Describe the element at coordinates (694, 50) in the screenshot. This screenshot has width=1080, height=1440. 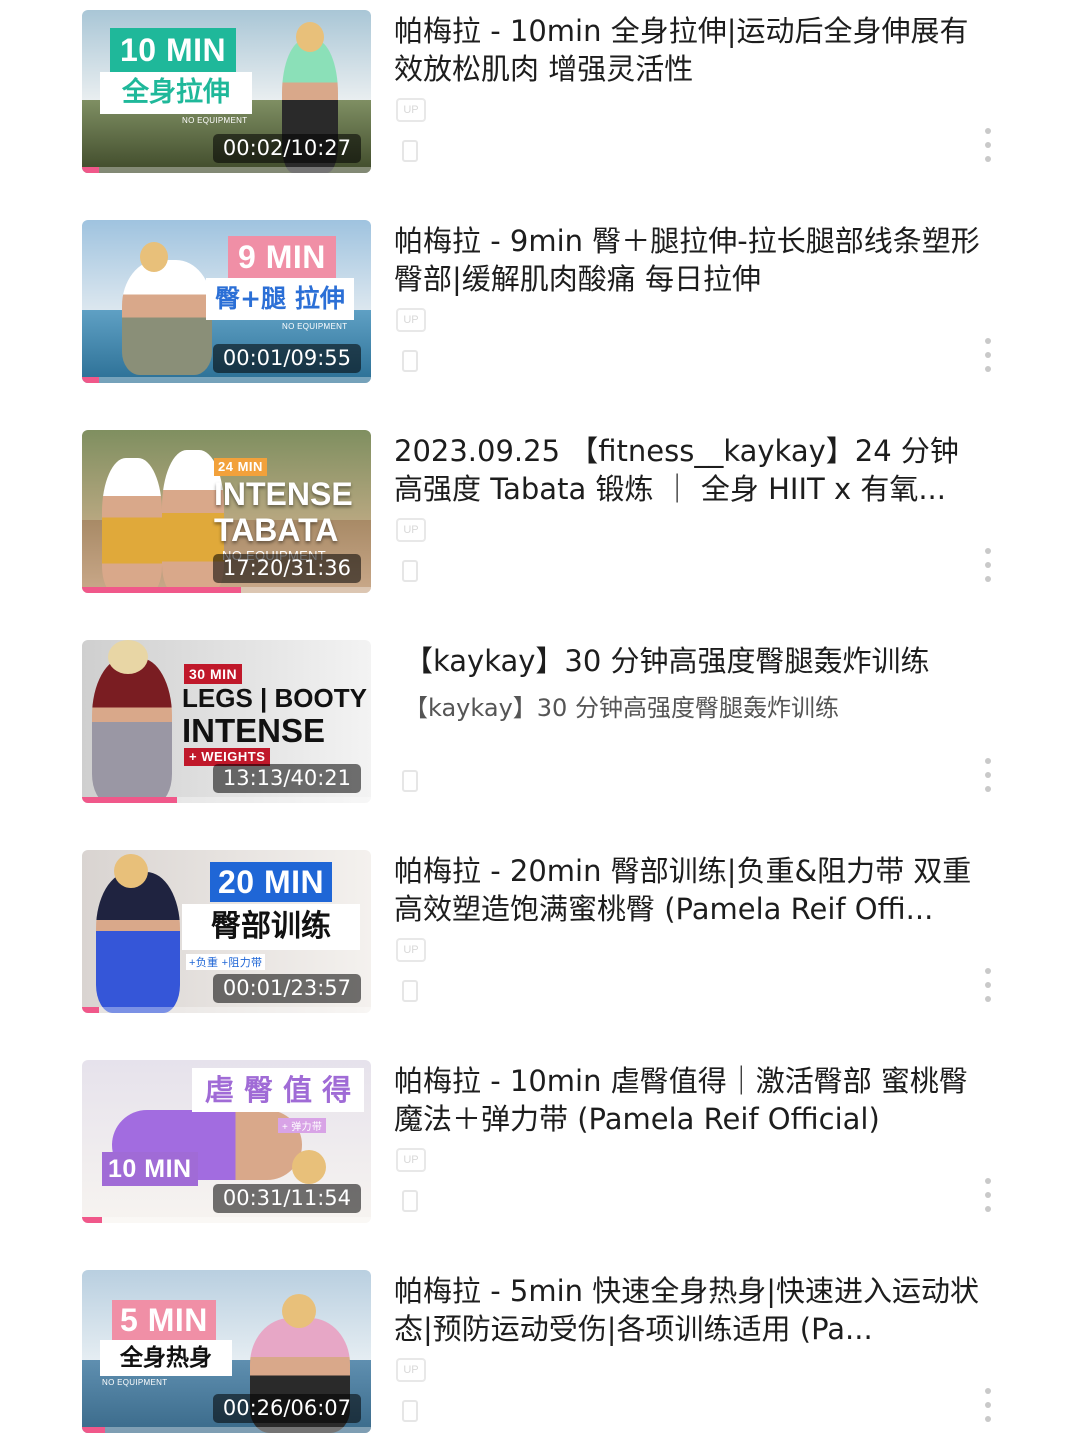
I see `video-title: 帕梅拉 - 10min 全身拉伸|运动后全身伸展有效放松肌肉 增强灵活性` at that location.